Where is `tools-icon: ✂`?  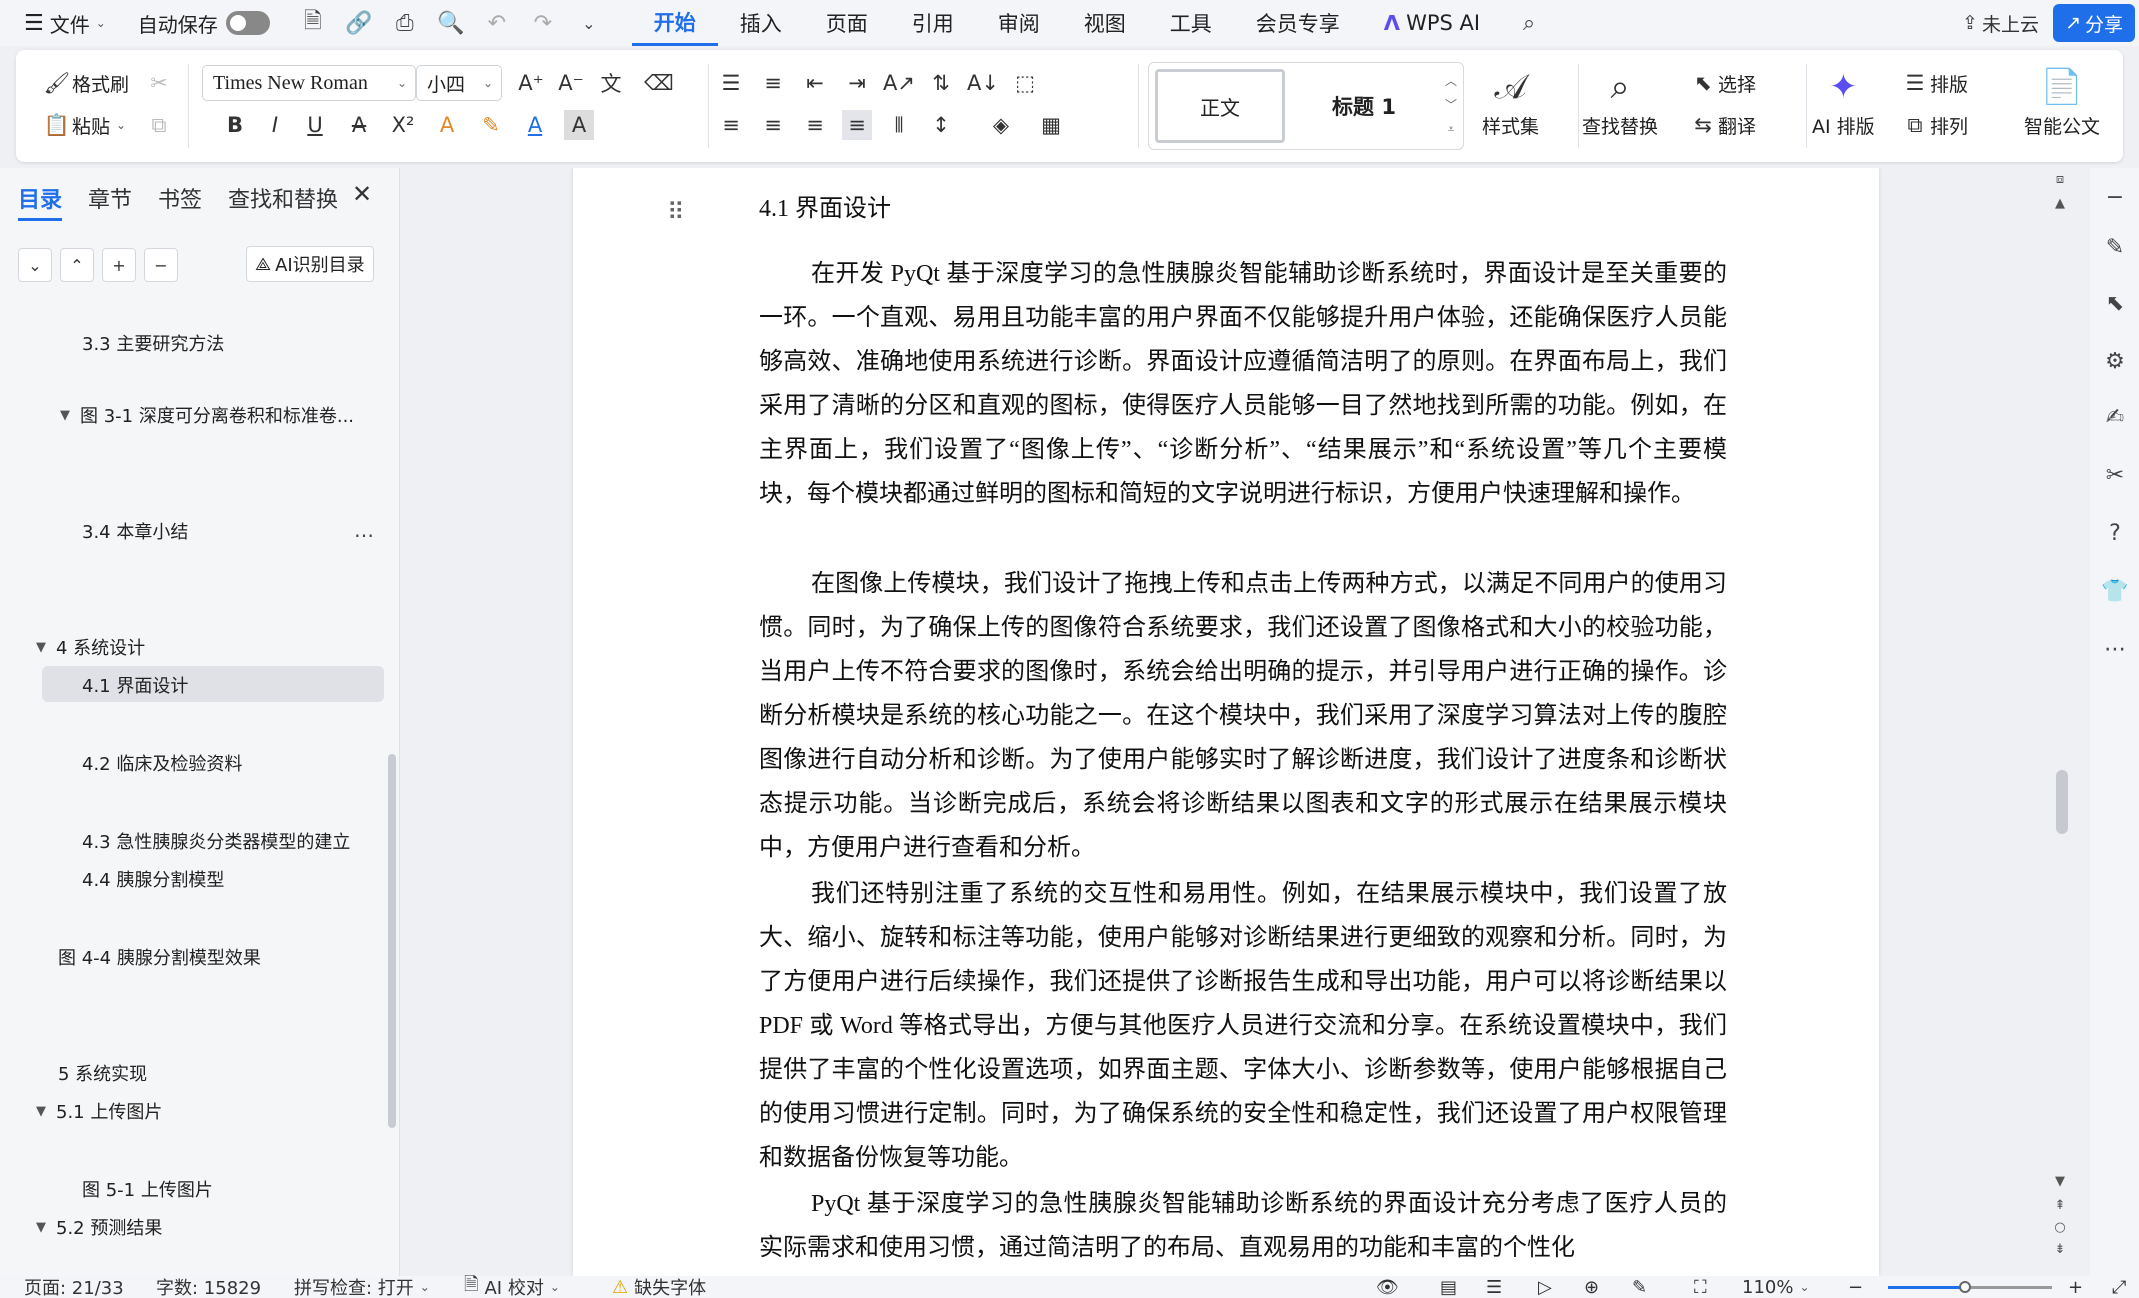 tools-icon: ✂ is located at coordinates (2115, 475).